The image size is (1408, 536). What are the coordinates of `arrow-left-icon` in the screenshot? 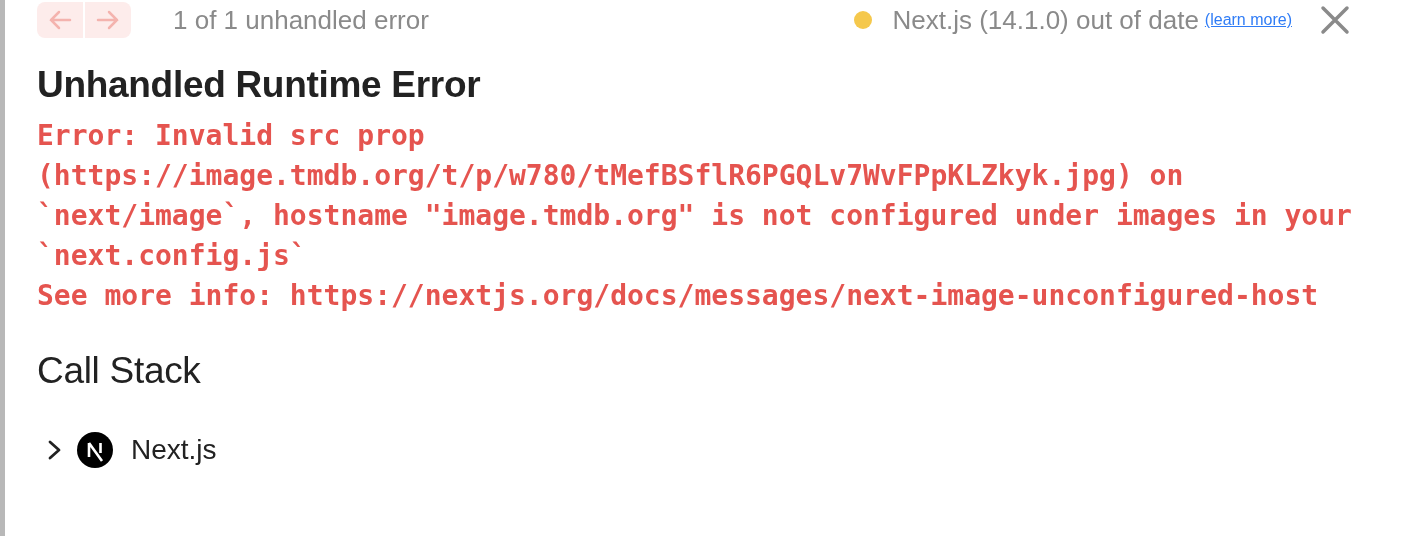 It's located at (60, 20).